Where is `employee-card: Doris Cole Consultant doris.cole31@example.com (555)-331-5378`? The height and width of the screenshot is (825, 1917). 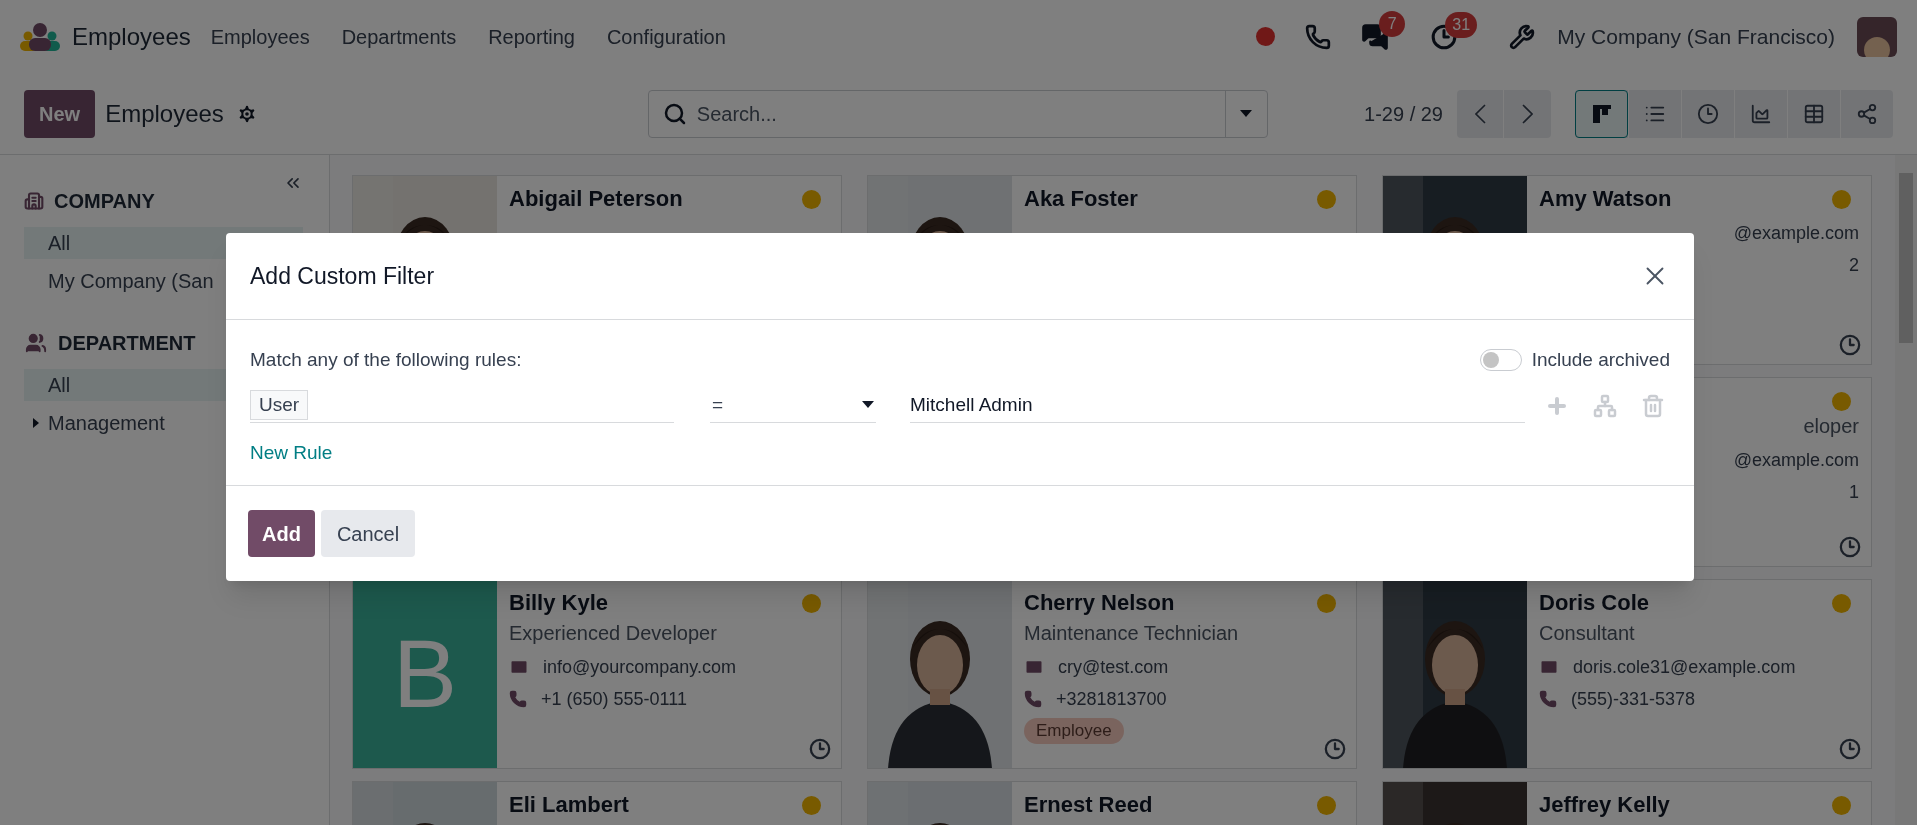 employee-card: Doris Cole Consultant doris.cole31@example.com (555)-331-5378 is located at coordinates (1627, 674).